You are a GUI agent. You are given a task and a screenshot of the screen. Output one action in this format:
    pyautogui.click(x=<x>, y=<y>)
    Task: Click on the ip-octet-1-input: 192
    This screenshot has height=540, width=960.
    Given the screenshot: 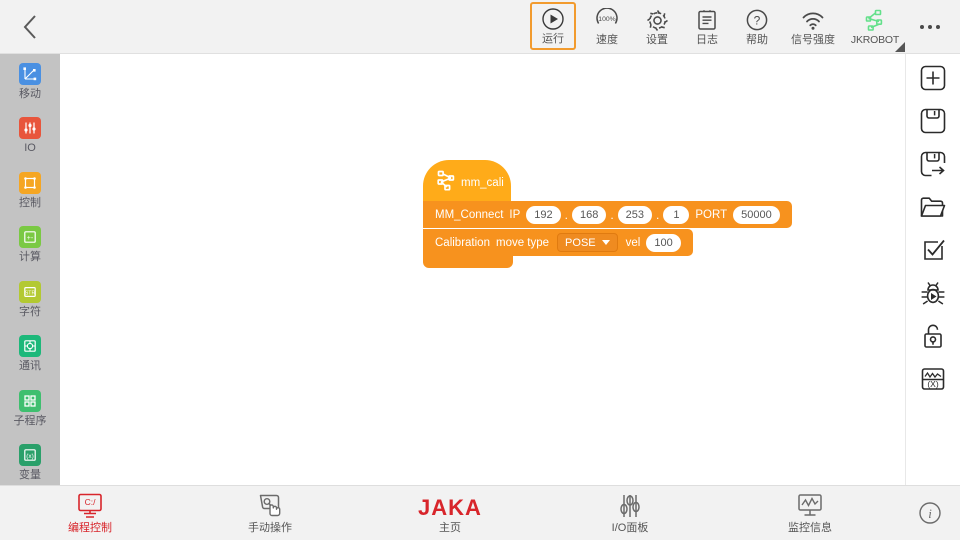 What is the action you would take?
    pyautogui.click(x=543, y=214)
    